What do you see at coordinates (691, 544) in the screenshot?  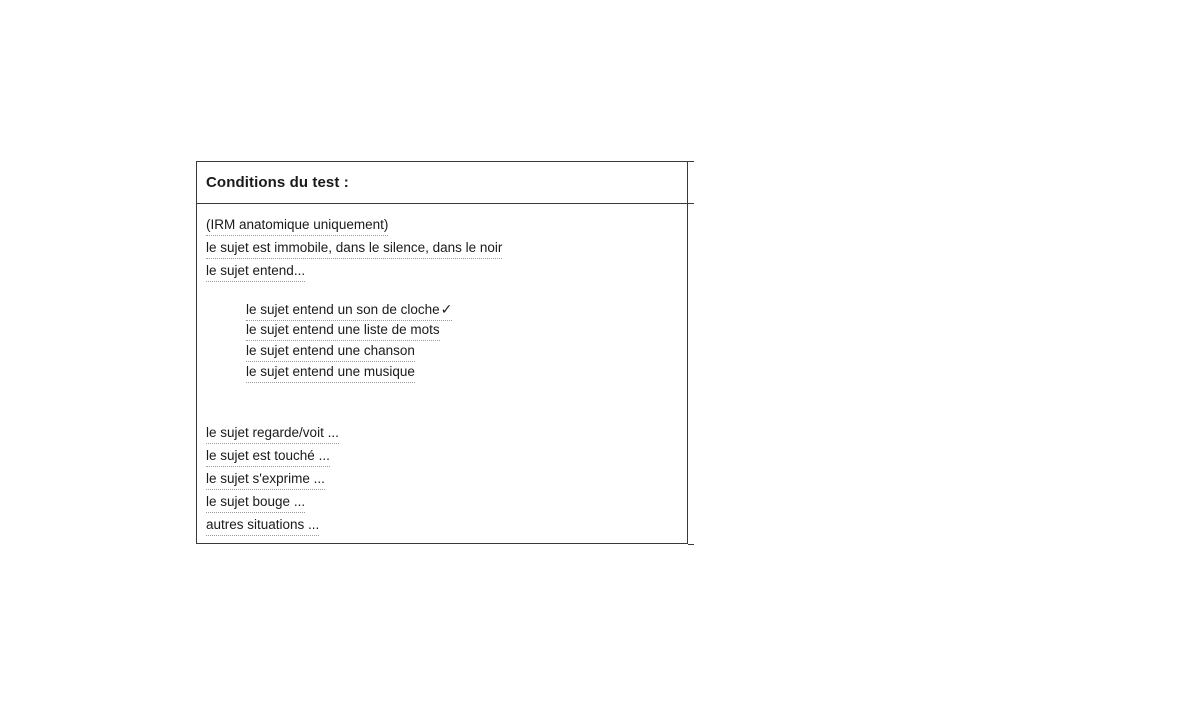 I see `adjacent-cell-bottom-edge` at bounding box center [691, 544].